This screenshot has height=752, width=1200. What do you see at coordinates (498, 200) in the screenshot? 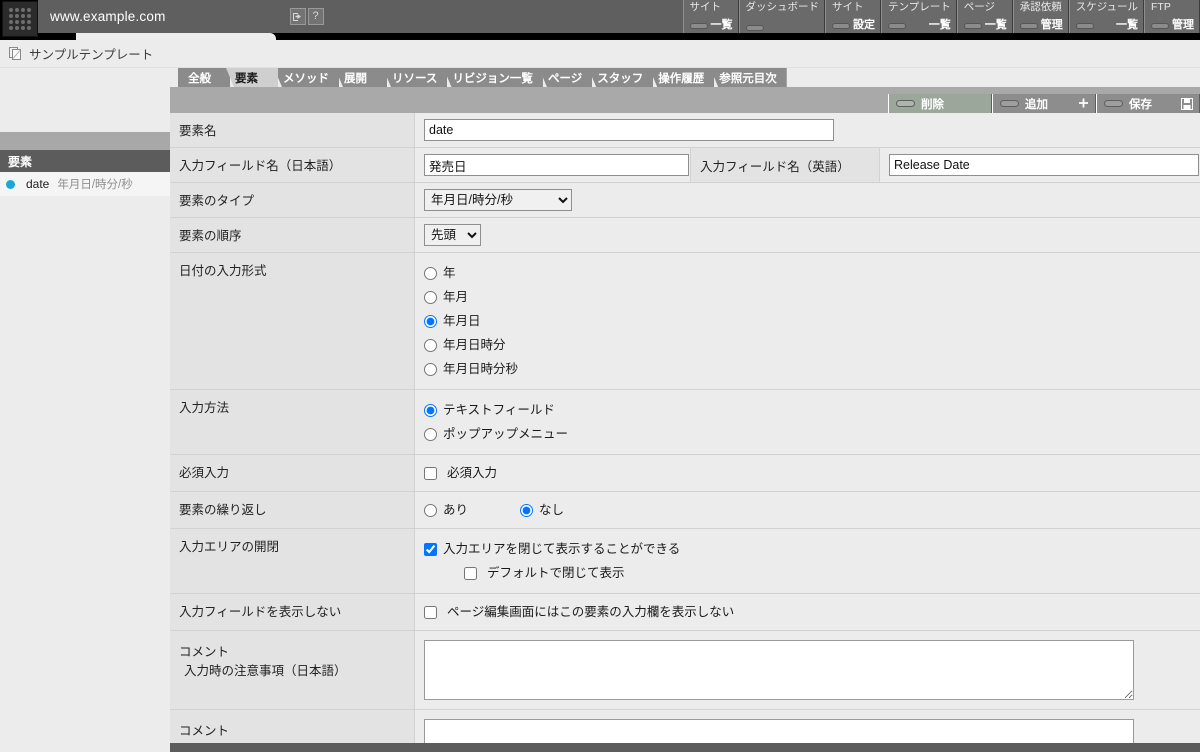
I see `element-type-select: 年月日/時分/秒` at bounding box center [498, 200].